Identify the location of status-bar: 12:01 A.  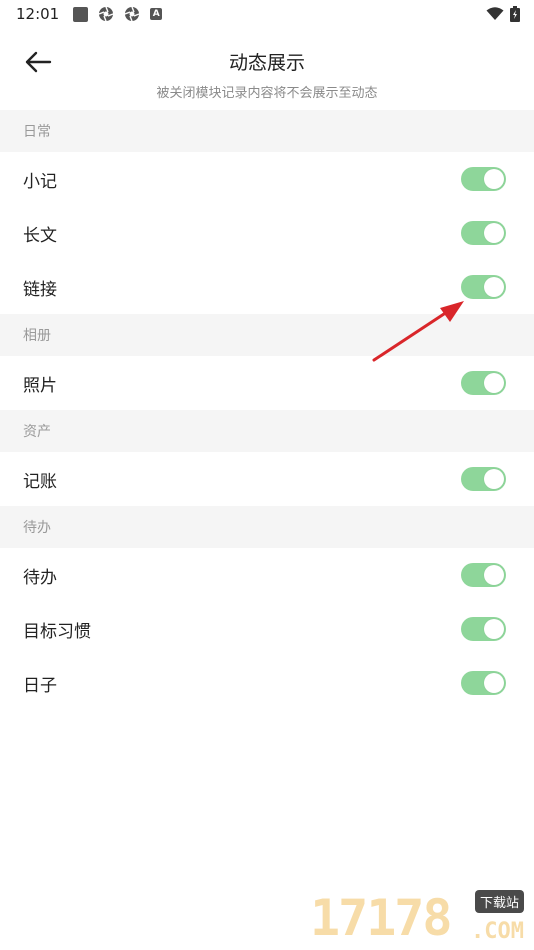
(267, 14).